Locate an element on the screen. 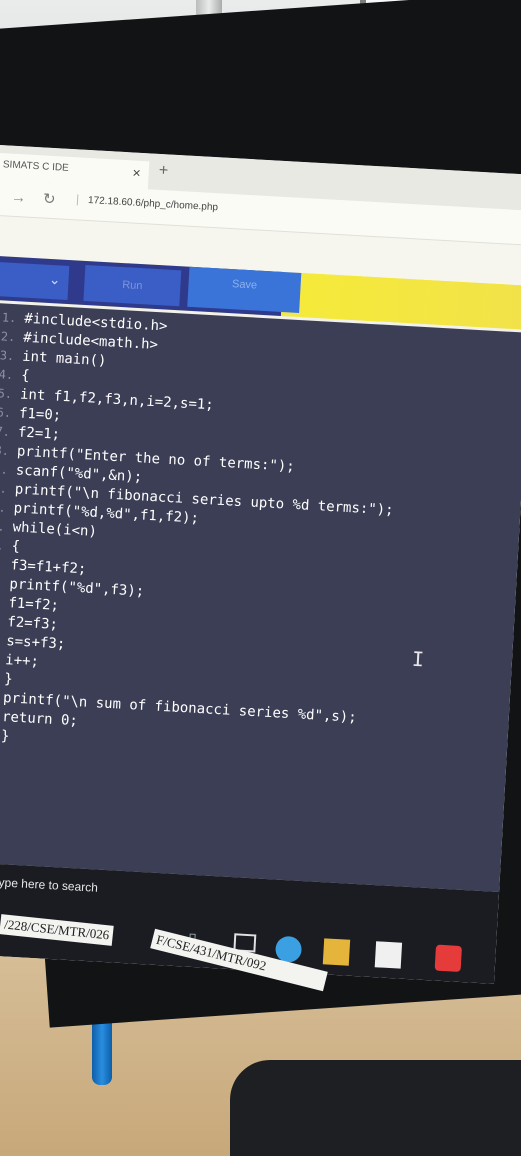 This screenshot has width=521, height=1156. code-line: 16. f1=f2; is located at coordinates (29, 604).